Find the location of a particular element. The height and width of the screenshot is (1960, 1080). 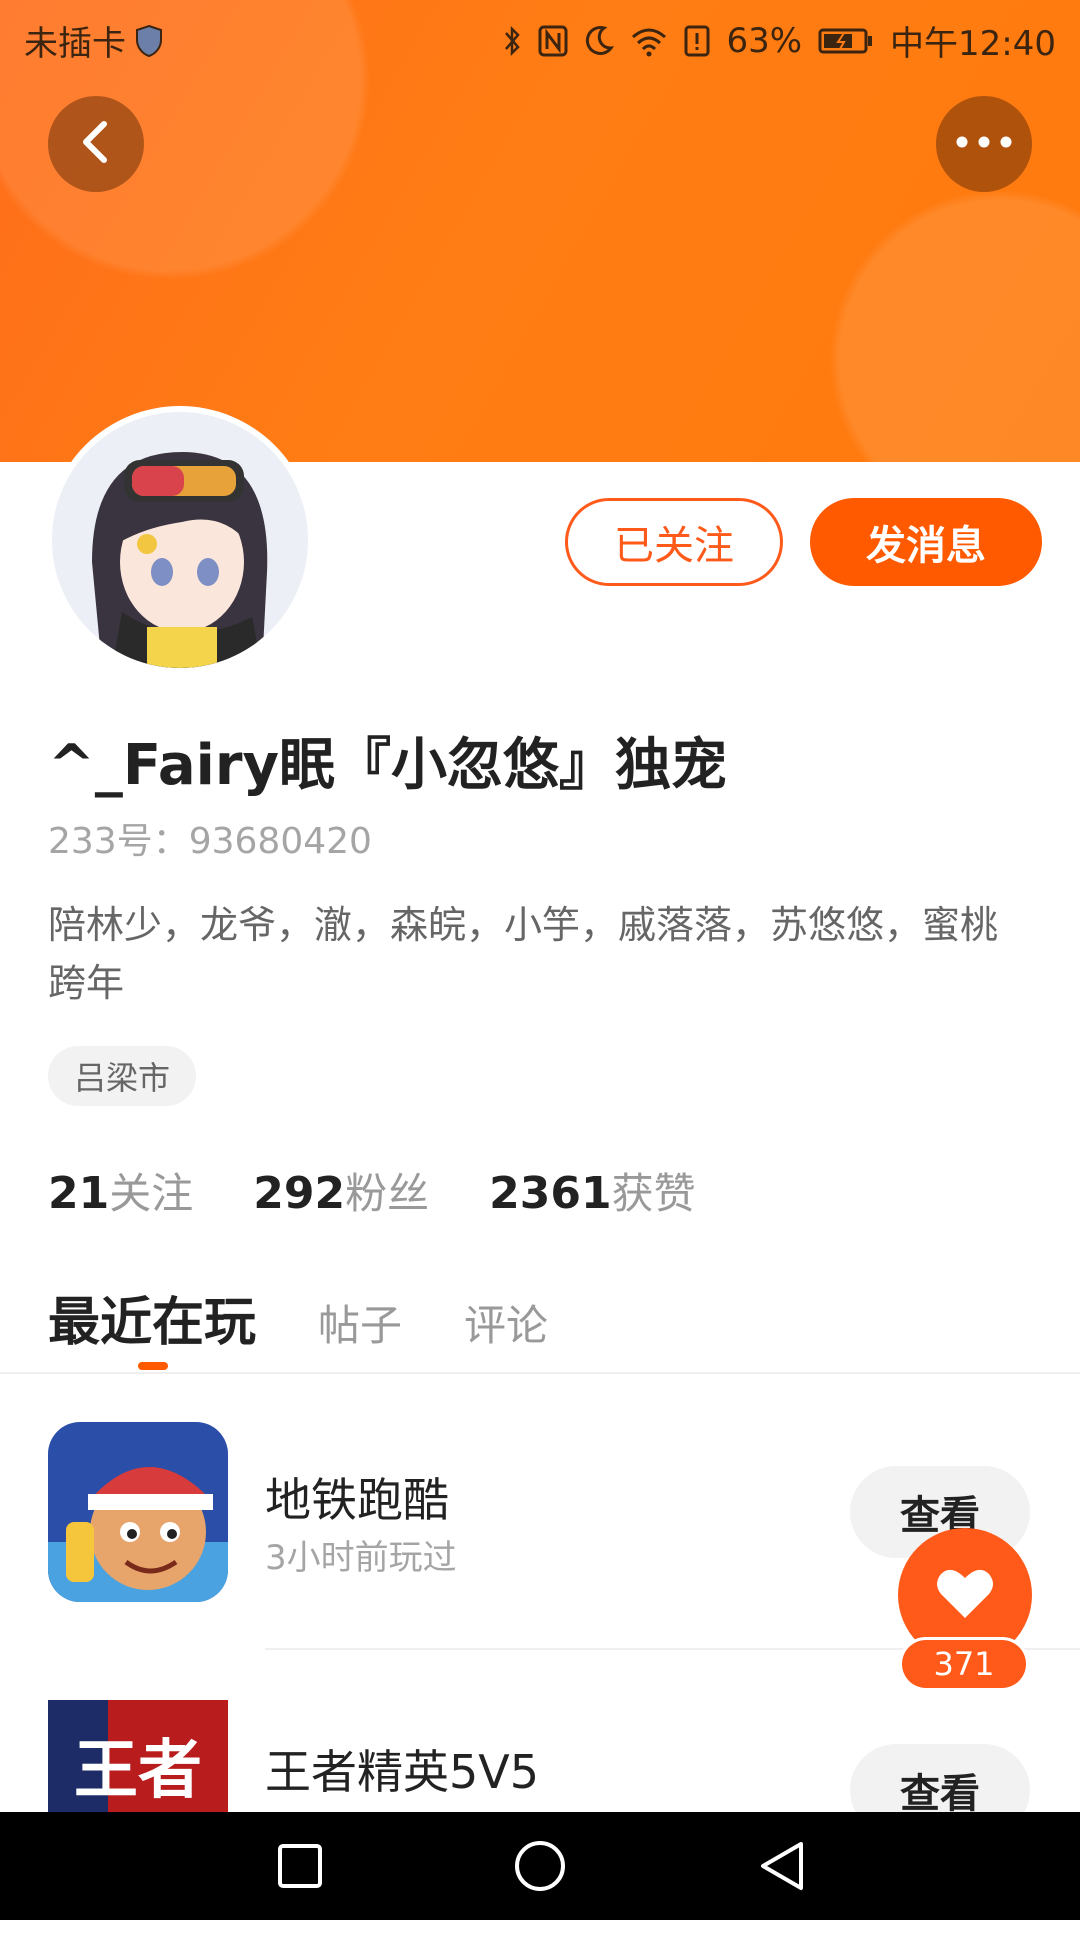

chevron-left-icon is located at coordinates (96, 144).